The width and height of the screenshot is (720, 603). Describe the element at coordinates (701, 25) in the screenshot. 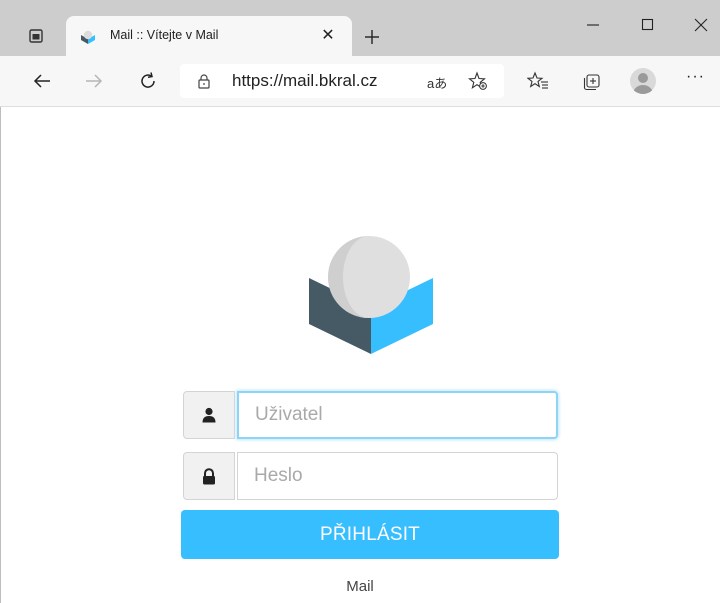

I see `close-window-icon` at that location.